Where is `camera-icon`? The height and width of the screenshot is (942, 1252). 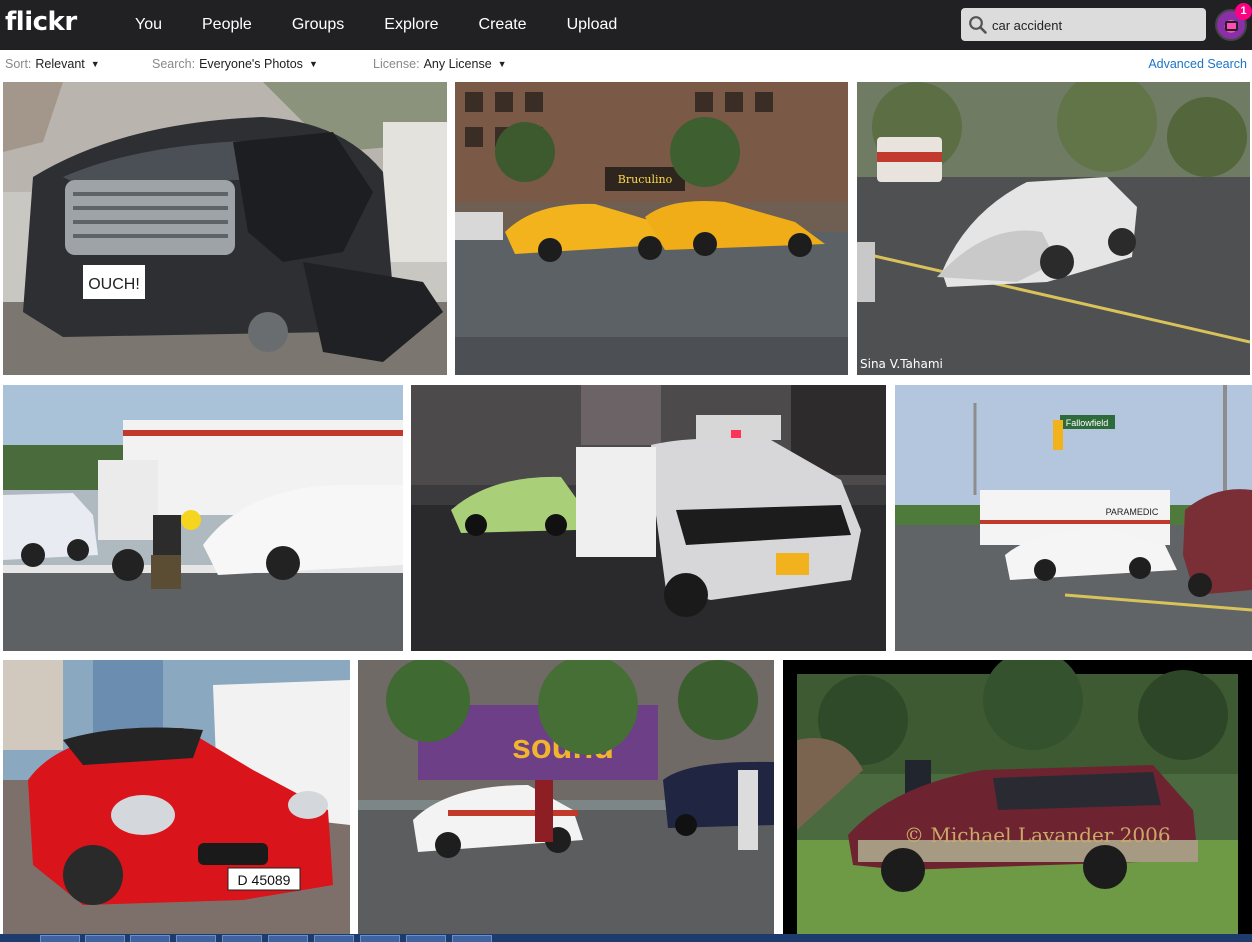 camera-icon is located at coordinates (1231, 26).